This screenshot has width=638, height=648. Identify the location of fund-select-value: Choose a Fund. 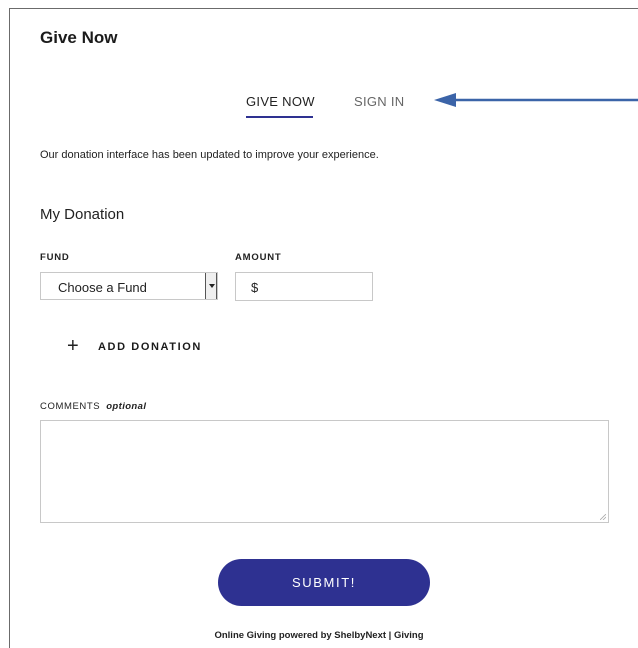
(102, 287).